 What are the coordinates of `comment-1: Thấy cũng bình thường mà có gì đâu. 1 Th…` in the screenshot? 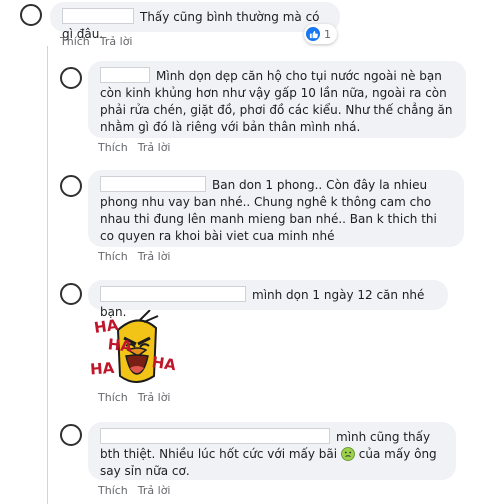 It's located at (250, 25).